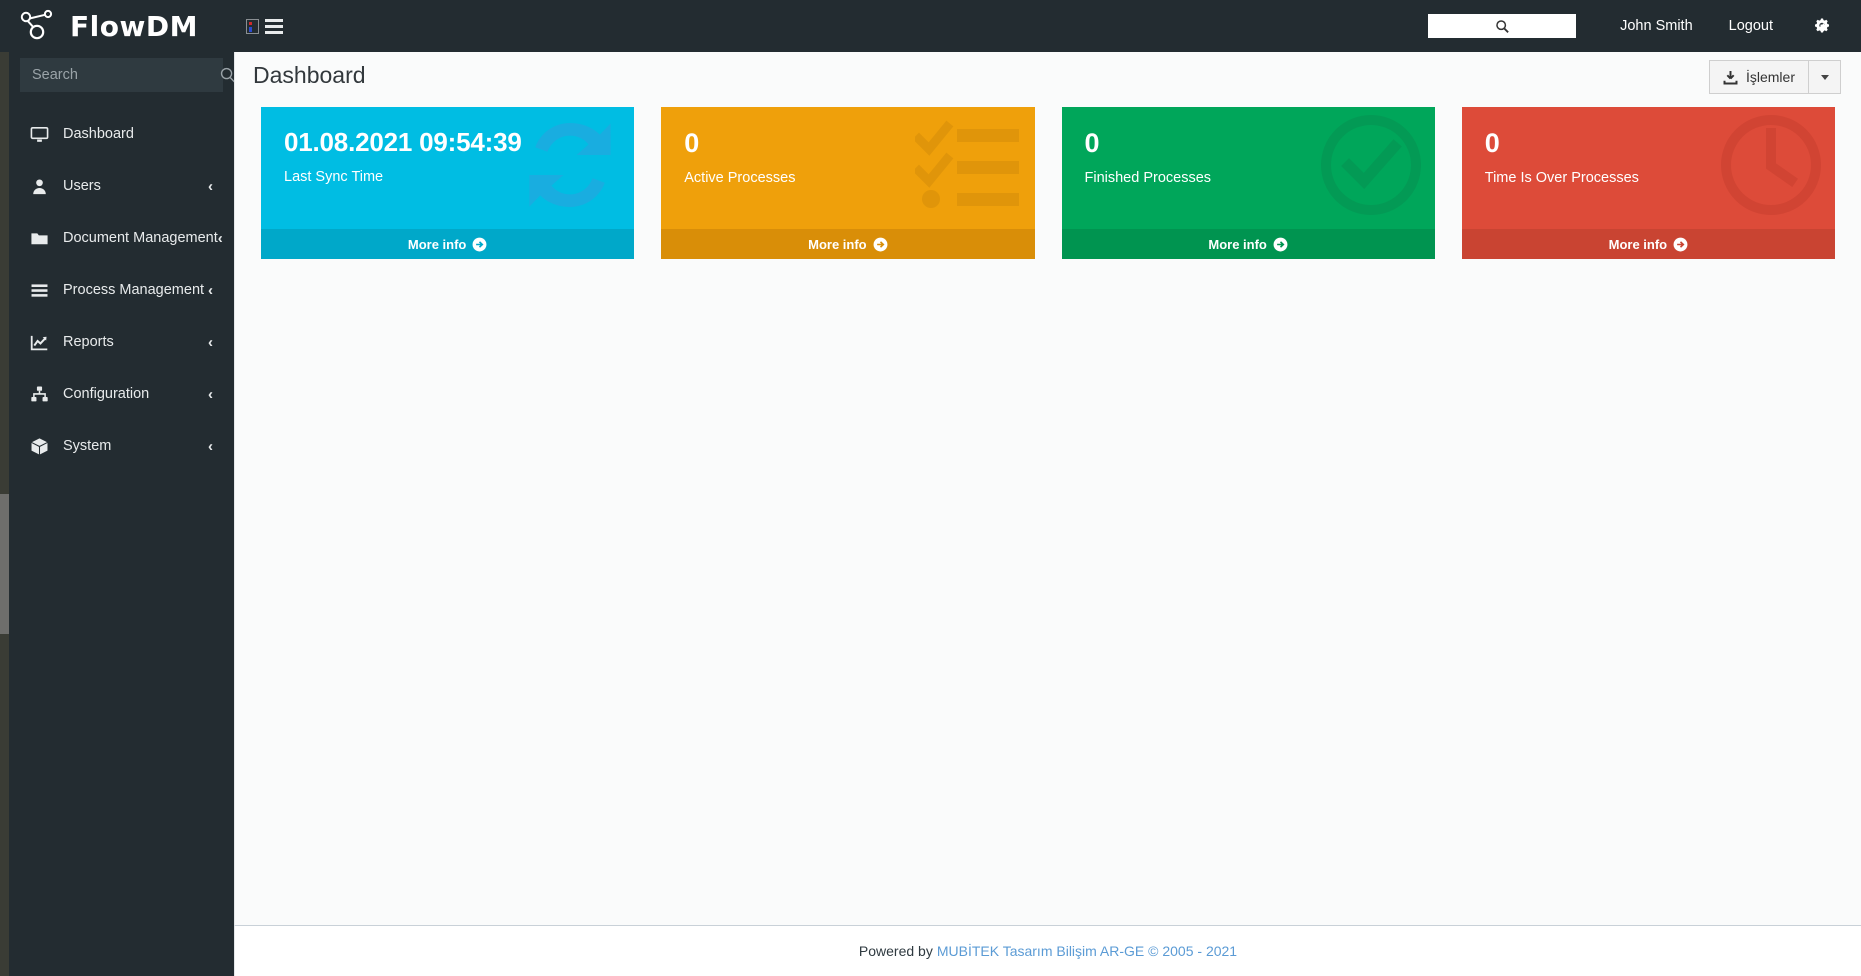  Describe the element at coordinates (403, 142) in the screenshot. I see `card-value: 01.08.2021 09:54:39` at that location.